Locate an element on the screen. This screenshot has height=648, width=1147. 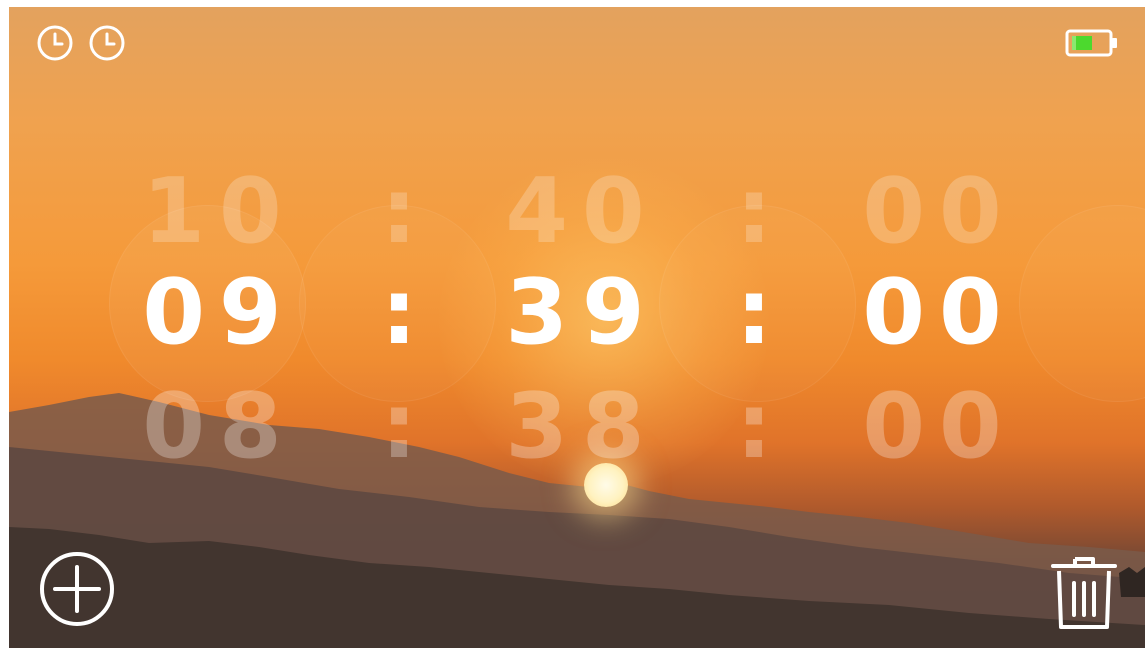
prev-hours: 10 is located at coordinates (219, 212).